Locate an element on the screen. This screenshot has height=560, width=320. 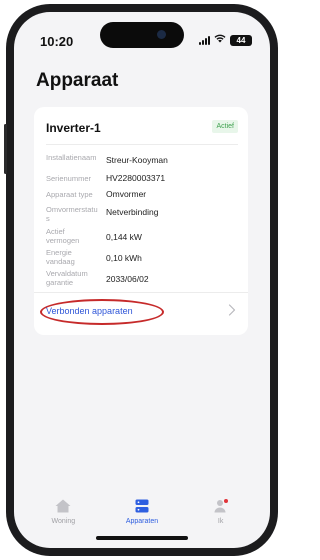
tab-label: Woning is located at coordinates (63, 521).